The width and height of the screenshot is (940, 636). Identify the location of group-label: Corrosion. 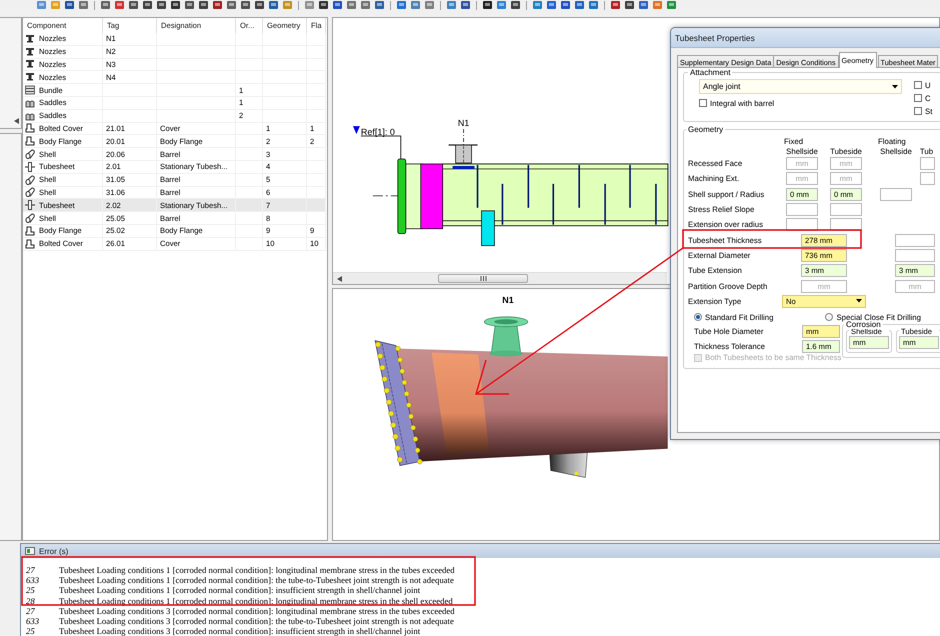
(863, 324).